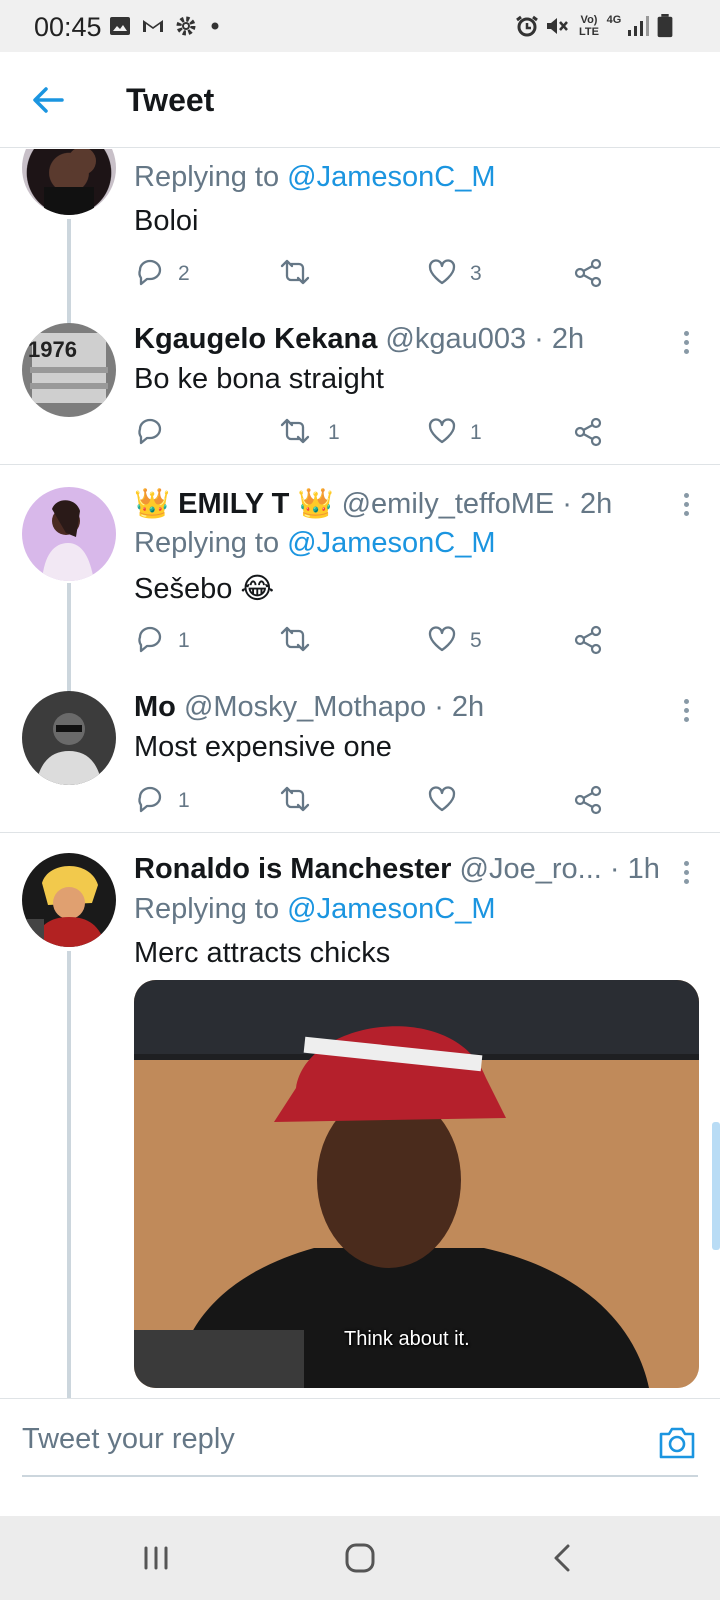 Image resolution: width=720 pixels, height=1600 pixels. What do you see at coordinates (677, 1442) in the screenshot?
I see `camera-icon` at bounding box center [677, 1442].